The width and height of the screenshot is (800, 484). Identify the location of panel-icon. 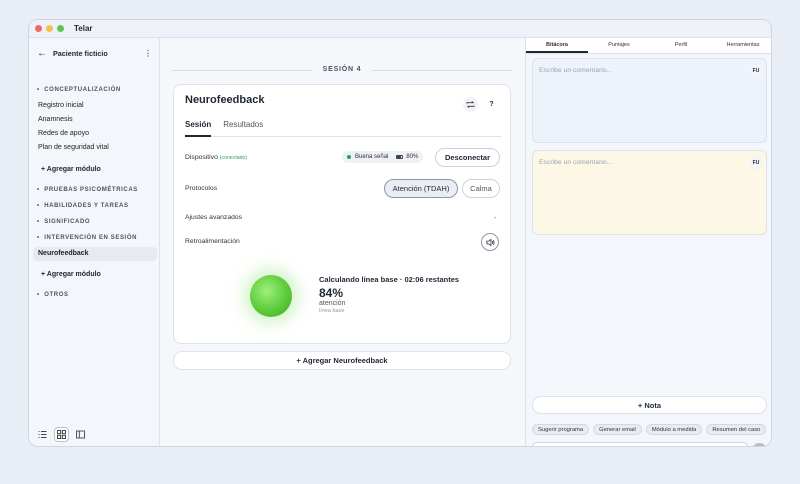
(80, 434).